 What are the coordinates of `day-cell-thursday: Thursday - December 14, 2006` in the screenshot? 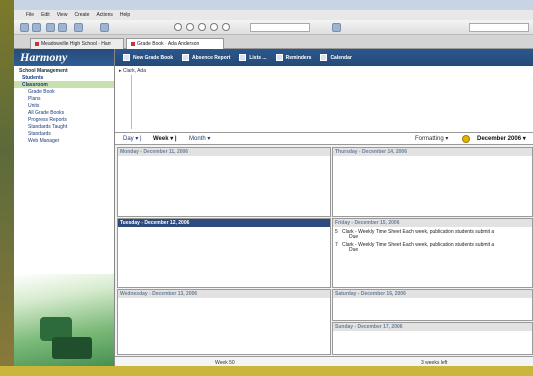 It's located at (432, 182).